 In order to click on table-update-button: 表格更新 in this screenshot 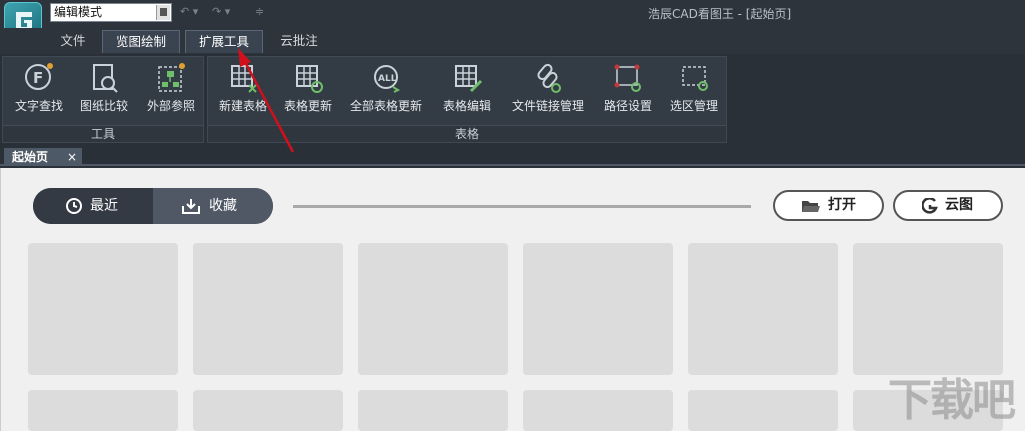, I will do `click(308, 91)`.